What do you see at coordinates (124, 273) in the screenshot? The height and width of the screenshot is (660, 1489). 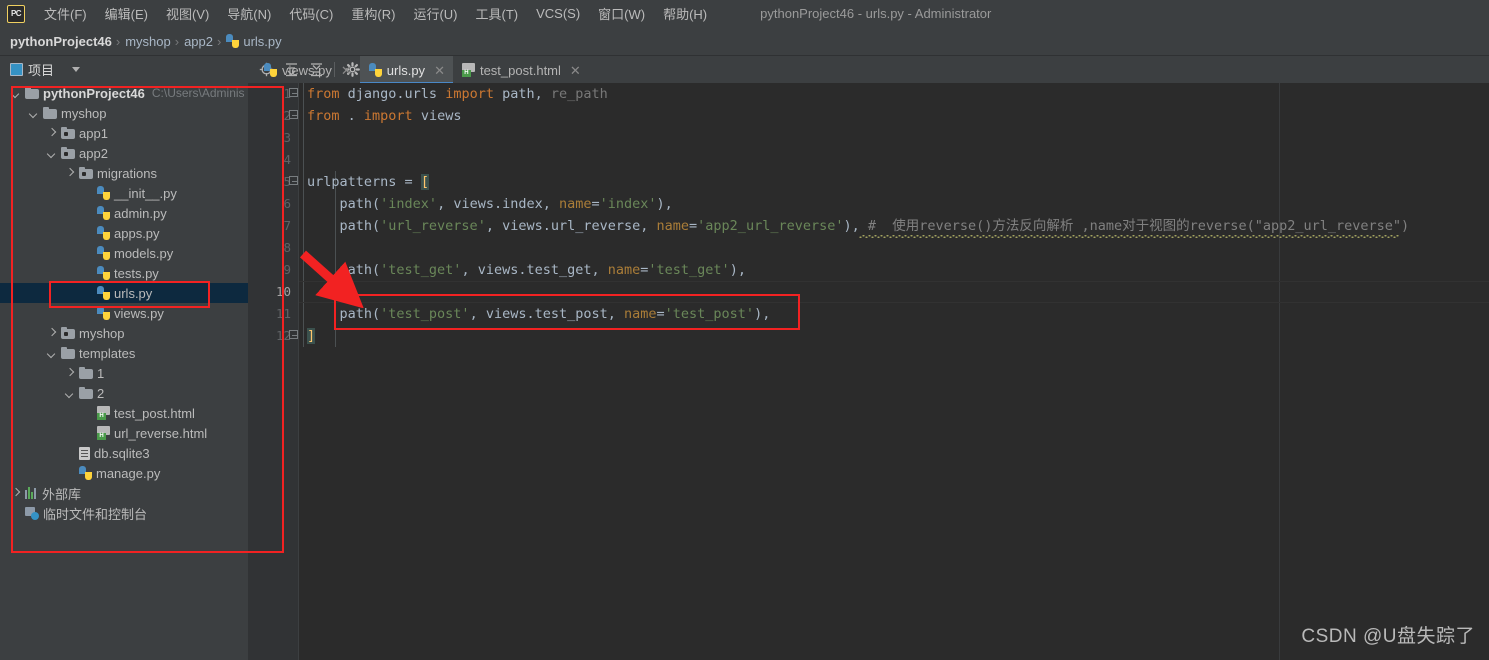 I see `tree-item-tests-py: tests.py` at bounding box center [124, 273].